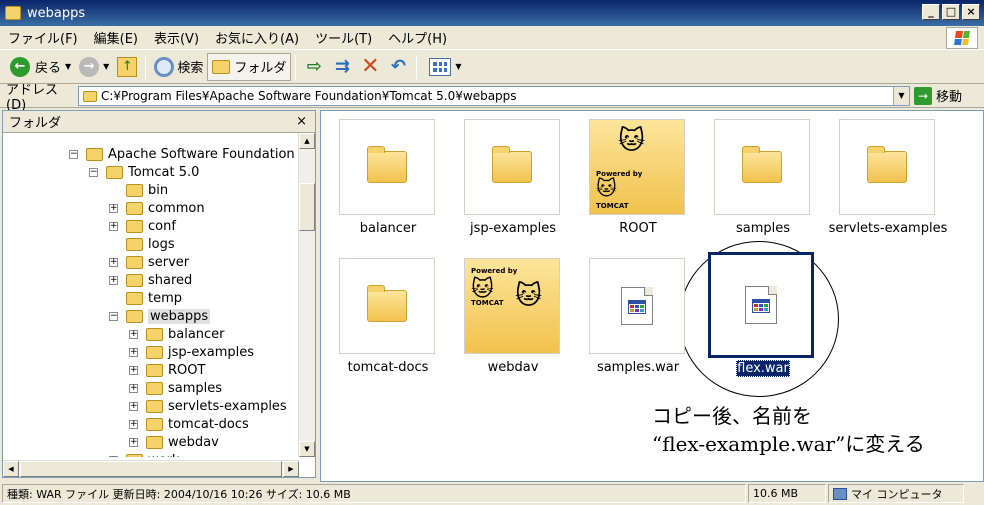 This screenshot has width=984, height=505. I want to click on menu-edit: 編集(E), so click(116, 37).